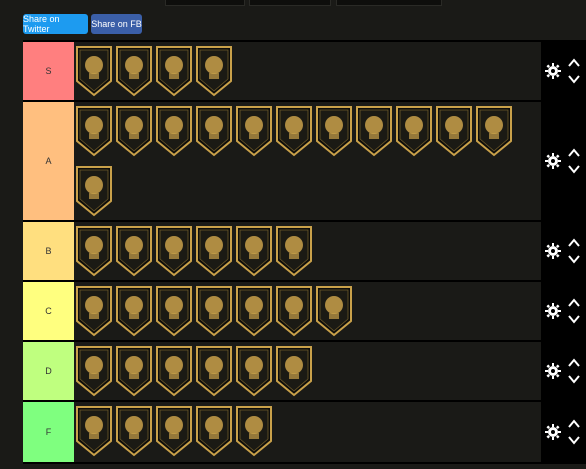 The height and width of the screenshot is (469, 586). I want to click on volleyball-icon, so click(134, 431).